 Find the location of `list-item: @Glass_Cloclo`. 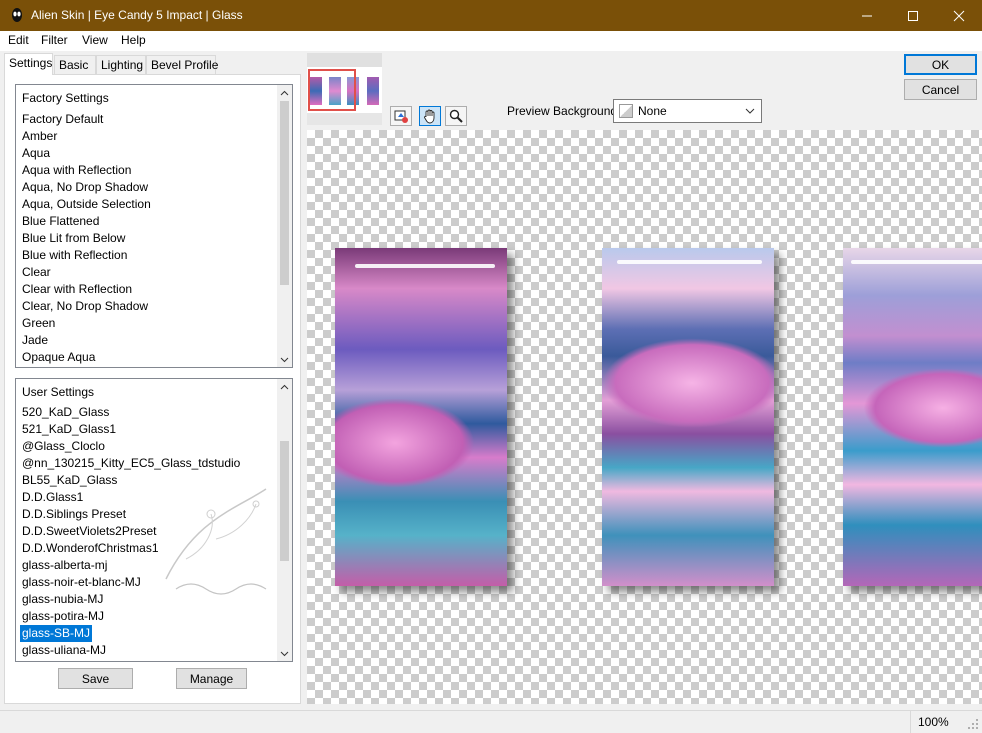

list-item: @Glass_Cloclo is located at coordinates (63, 446).